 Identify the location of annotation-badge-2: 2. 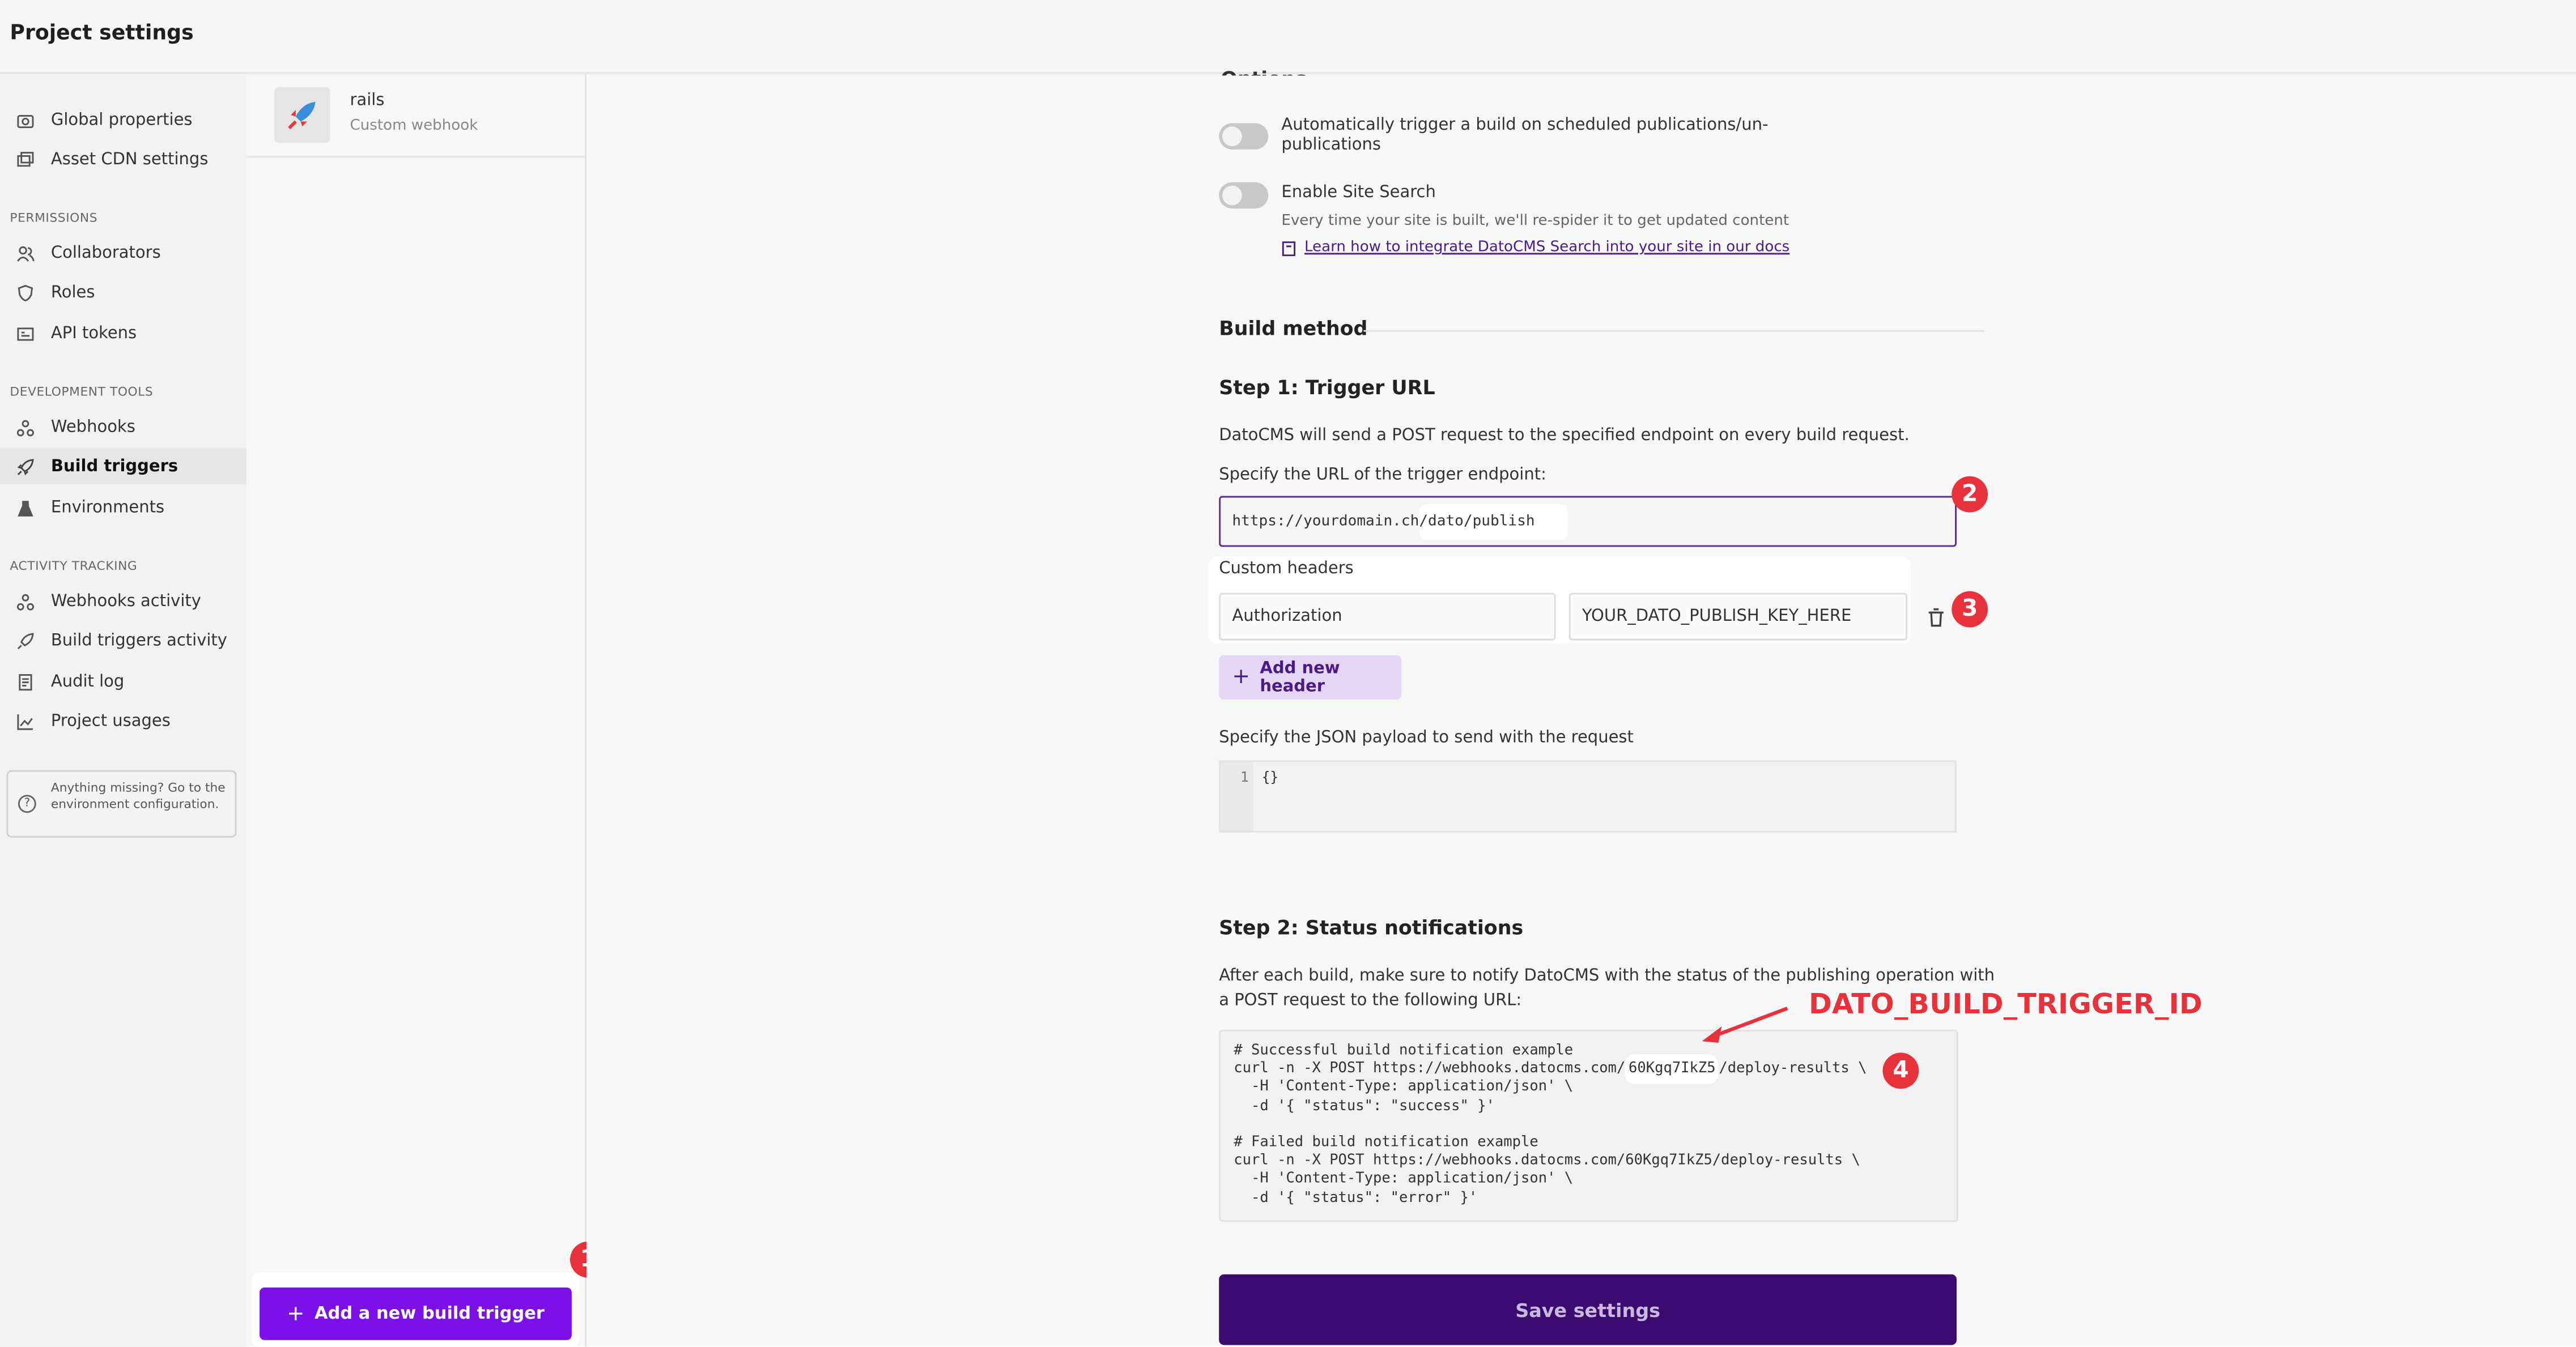
(1970, 494).